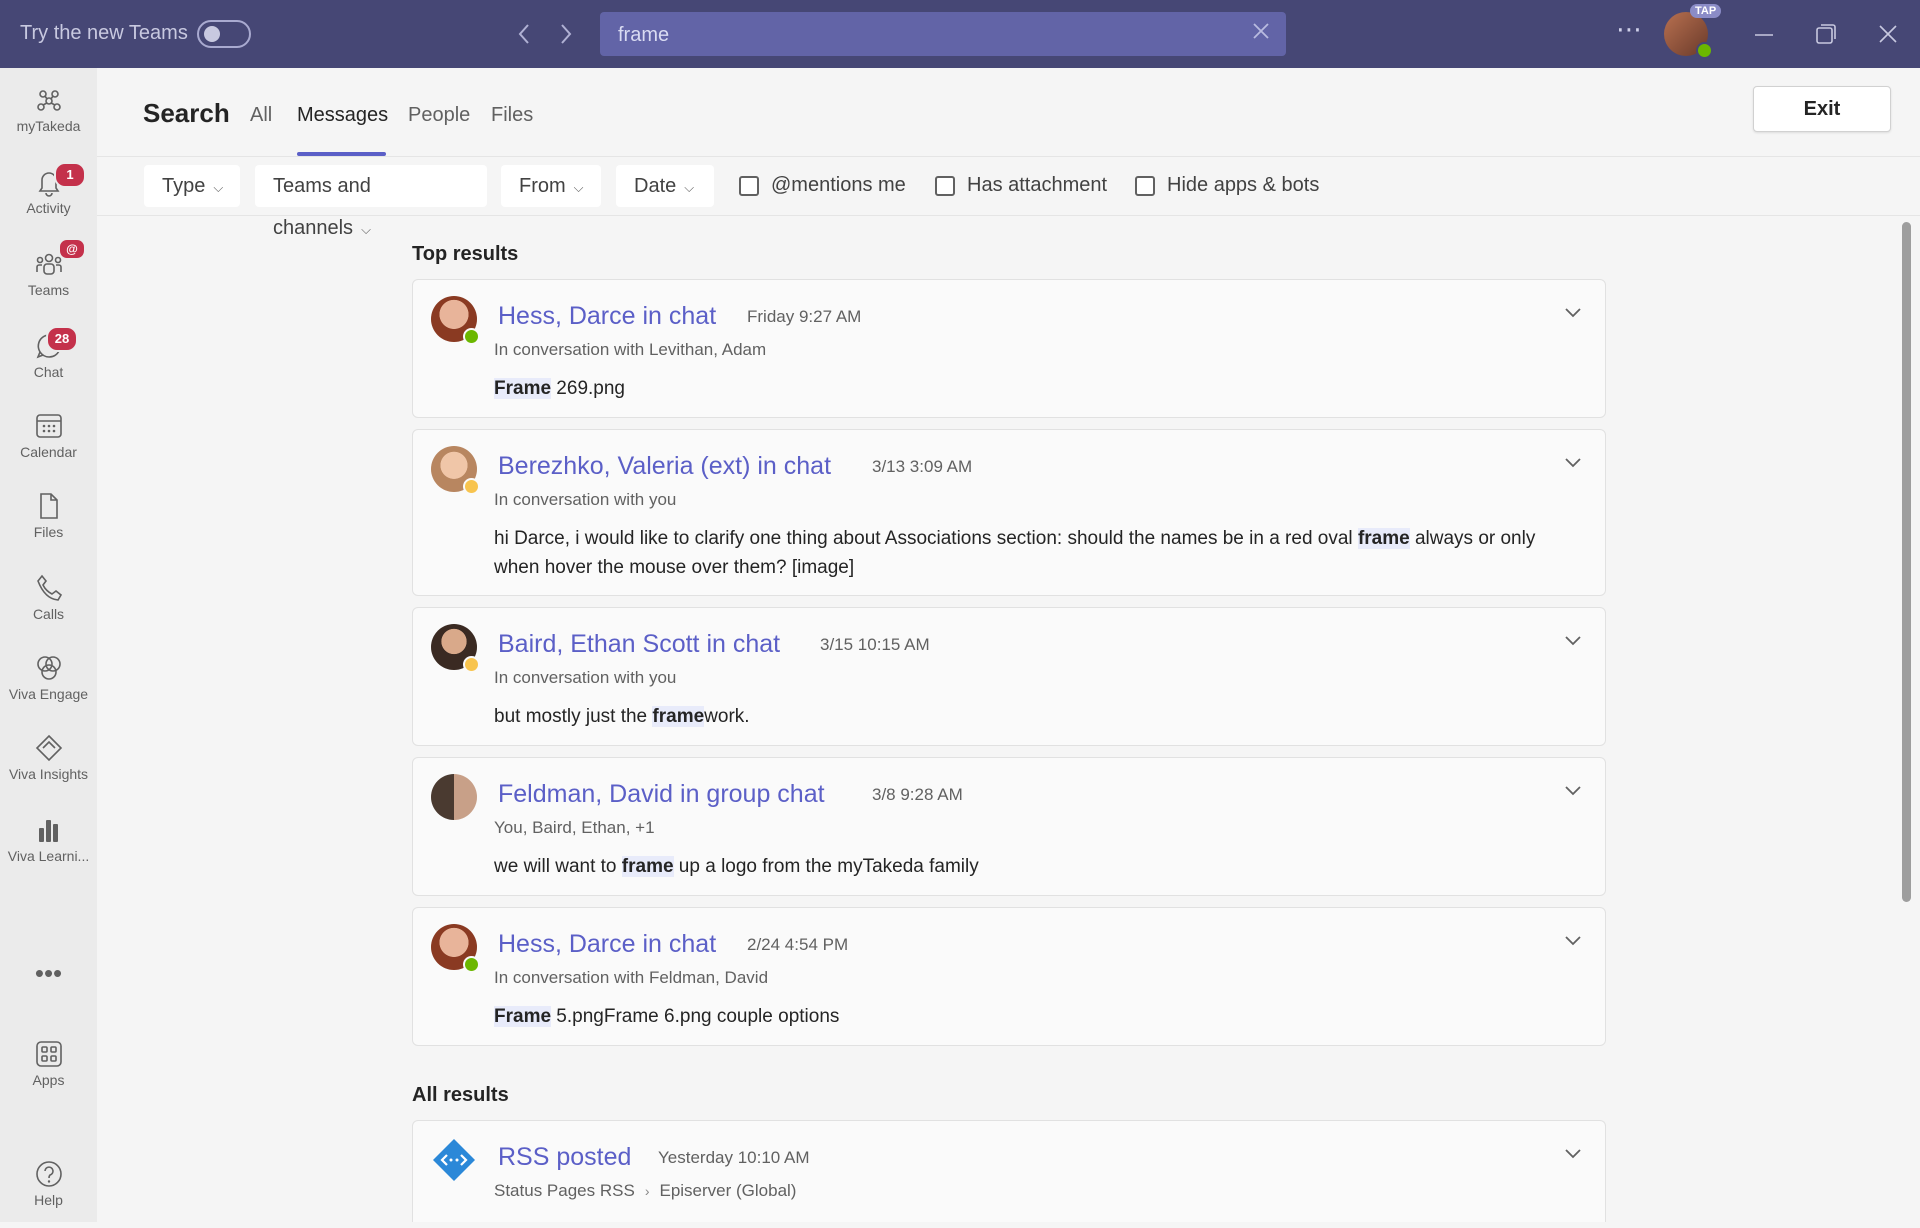 Image resolution: width=1920 pixels, height=1228 pixels. I want to click on toggle-knob, so click(212, 34).